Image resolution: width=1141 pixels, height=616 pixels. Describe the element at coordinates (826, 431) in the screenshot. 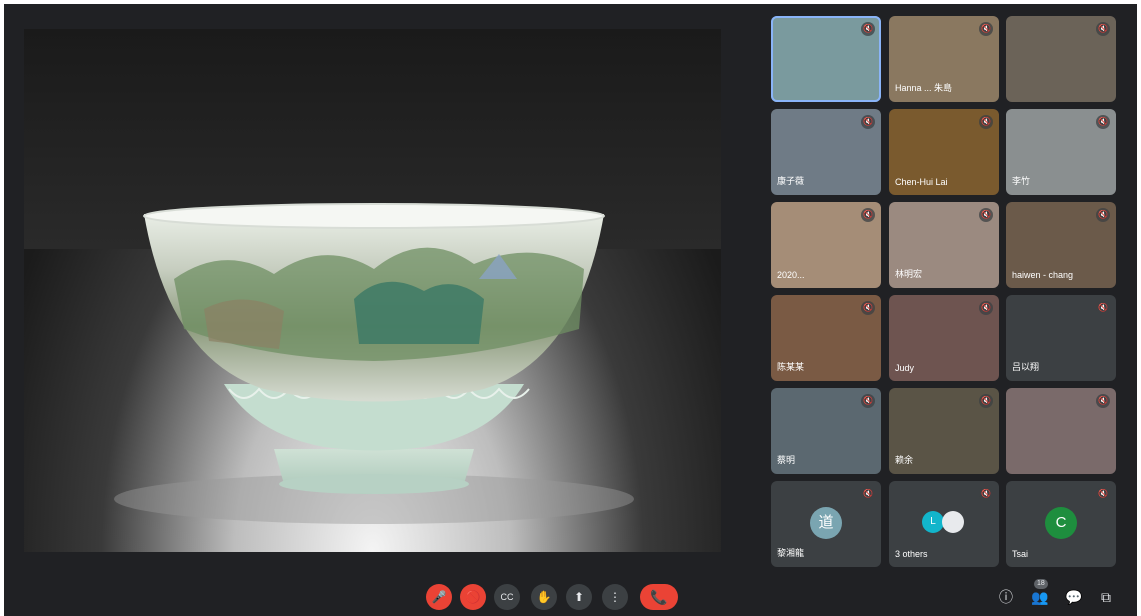

I see `participant-tile: 🔇 蔡明` at that location.